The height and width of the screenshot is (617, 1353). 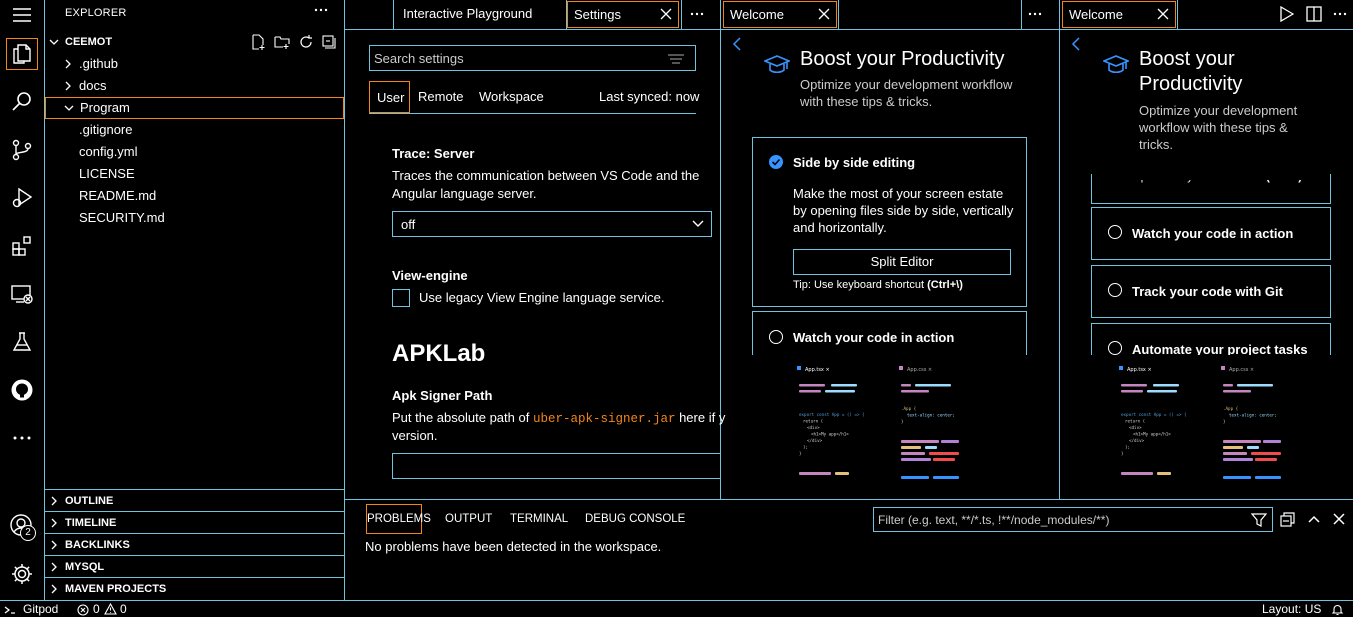 What do you see at coordinates (468, 519) in the screenshot?
I see `panel-tab-output: OUTPUT` at bounding box center [468, 519].